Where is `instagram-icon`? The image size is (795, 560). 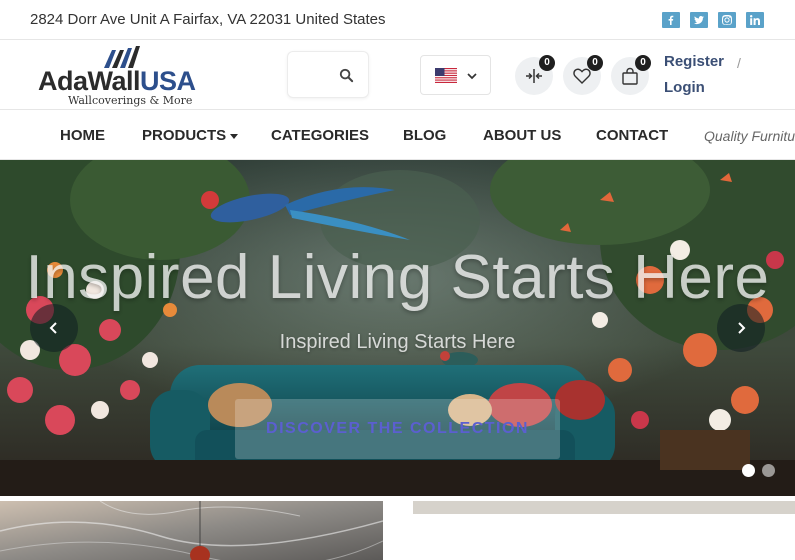
instagram-icon is located at coordinates (727, 20).